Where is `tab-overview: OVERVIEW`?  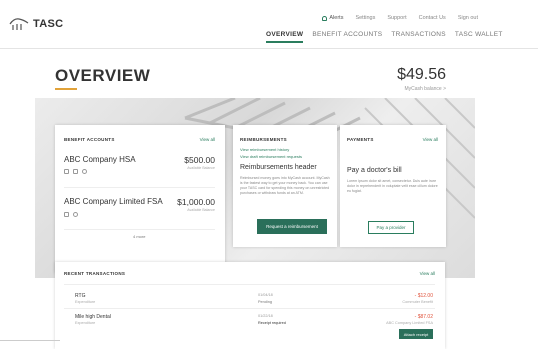 tab-overview: OVERVIEW is located at coordinates (285, 37).